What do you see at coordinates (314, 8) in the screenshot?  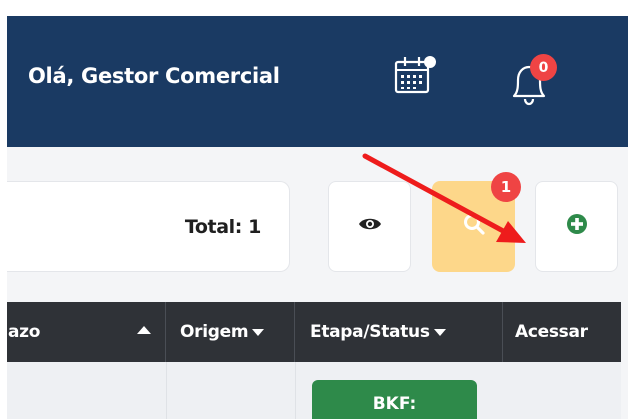 I see `top-strip` at bounding box center [314, 8].